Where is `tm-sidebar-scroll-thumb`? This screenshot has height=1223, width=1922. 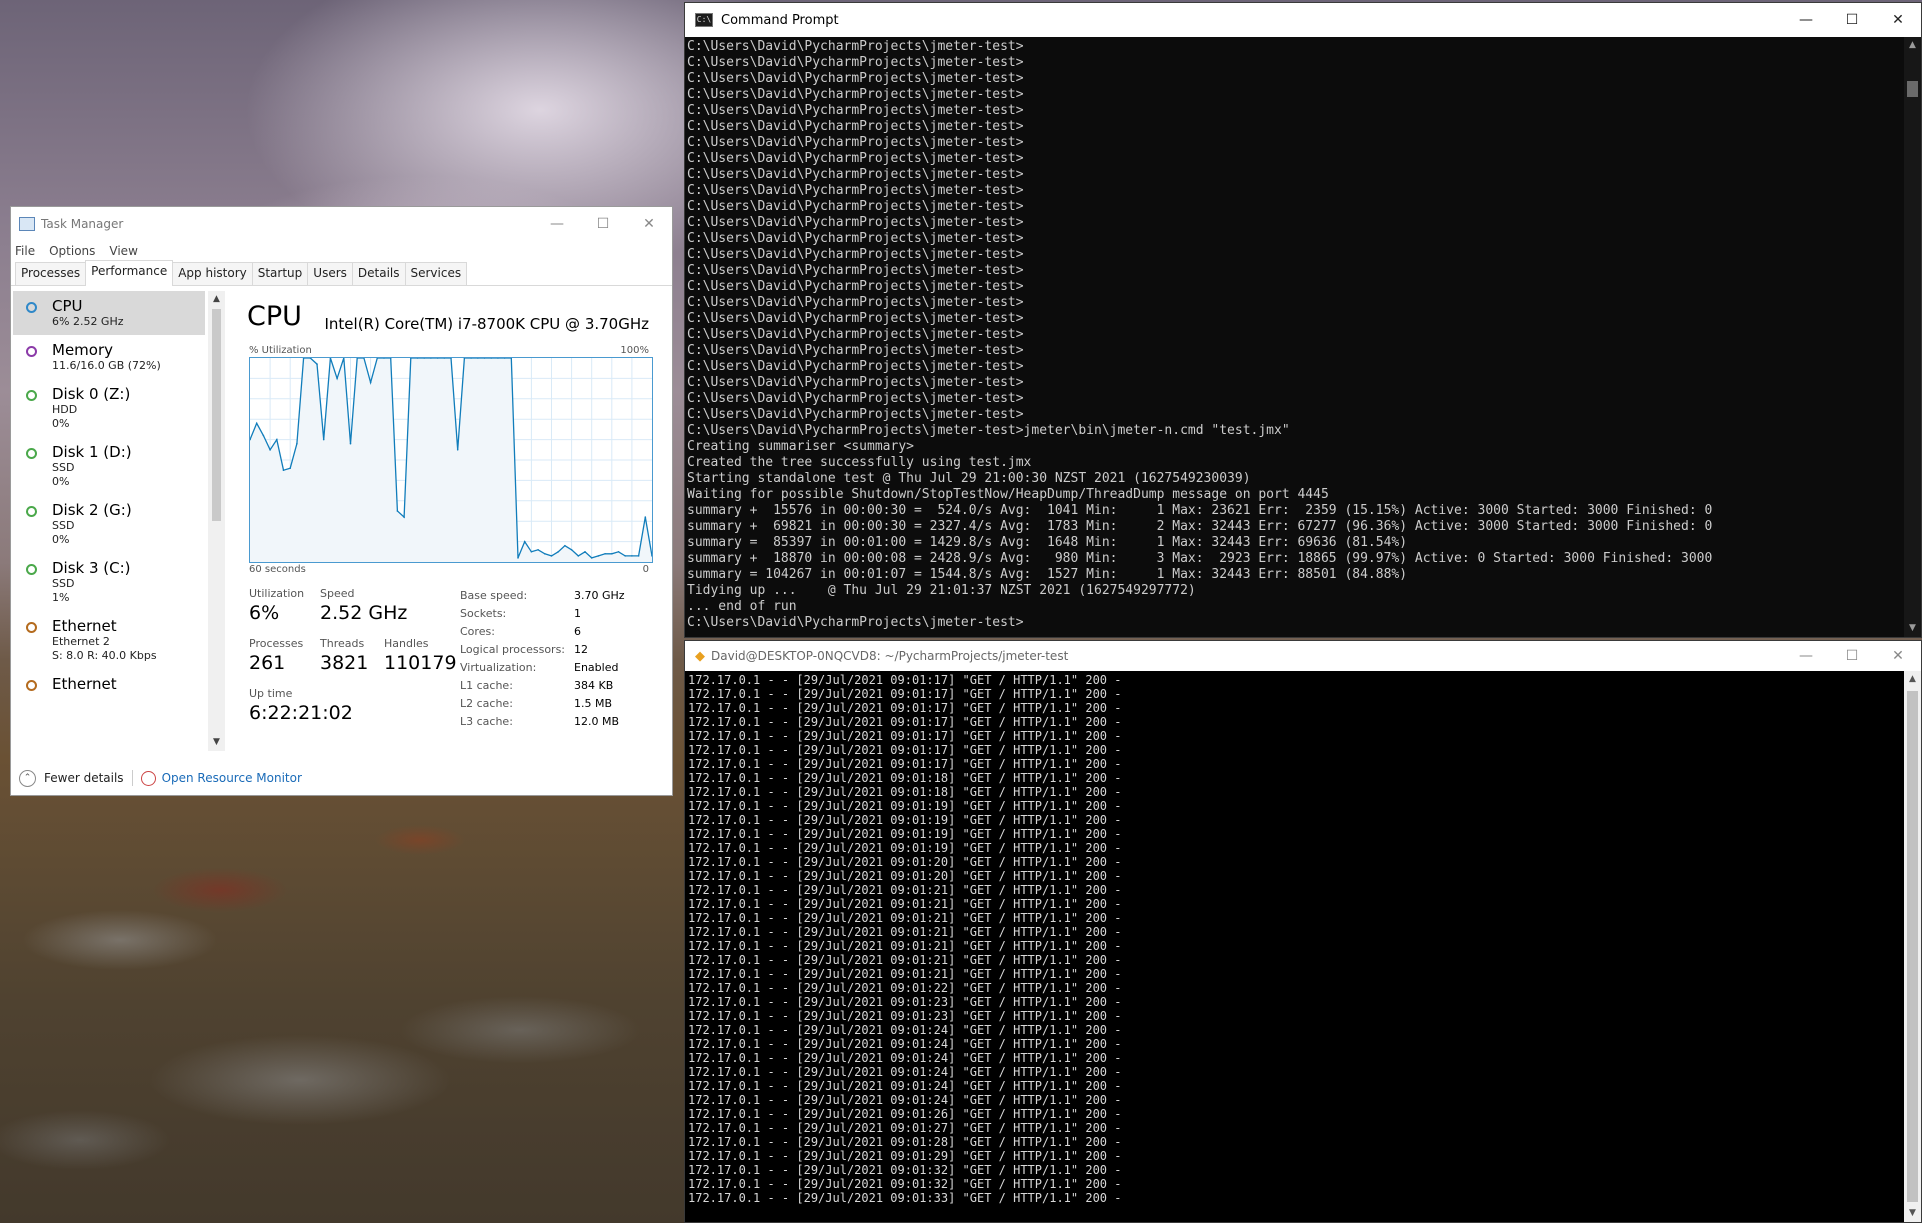 tm-sidebar-scroll-thumb is located at coordinates (216, 415).